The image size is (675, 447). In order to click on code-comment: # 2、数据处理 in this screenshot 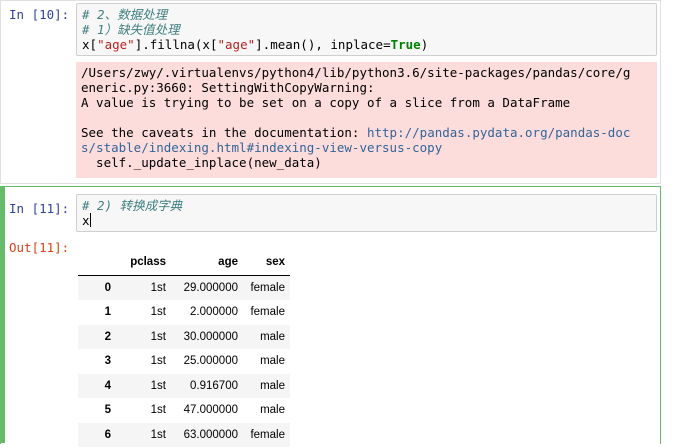, I will do `click(124, 14)`.